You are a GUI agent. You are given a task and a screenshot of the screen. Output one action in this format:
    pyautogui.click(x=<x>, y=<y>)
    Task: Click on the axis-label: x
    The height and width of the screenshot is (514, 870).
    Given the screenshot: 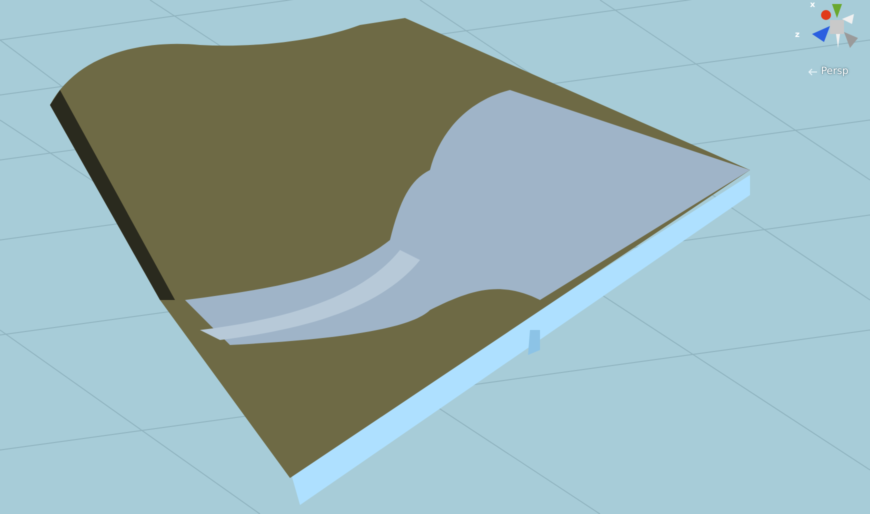 What is the action you would take?
    pyautogui.click(x=813, y=5)
    